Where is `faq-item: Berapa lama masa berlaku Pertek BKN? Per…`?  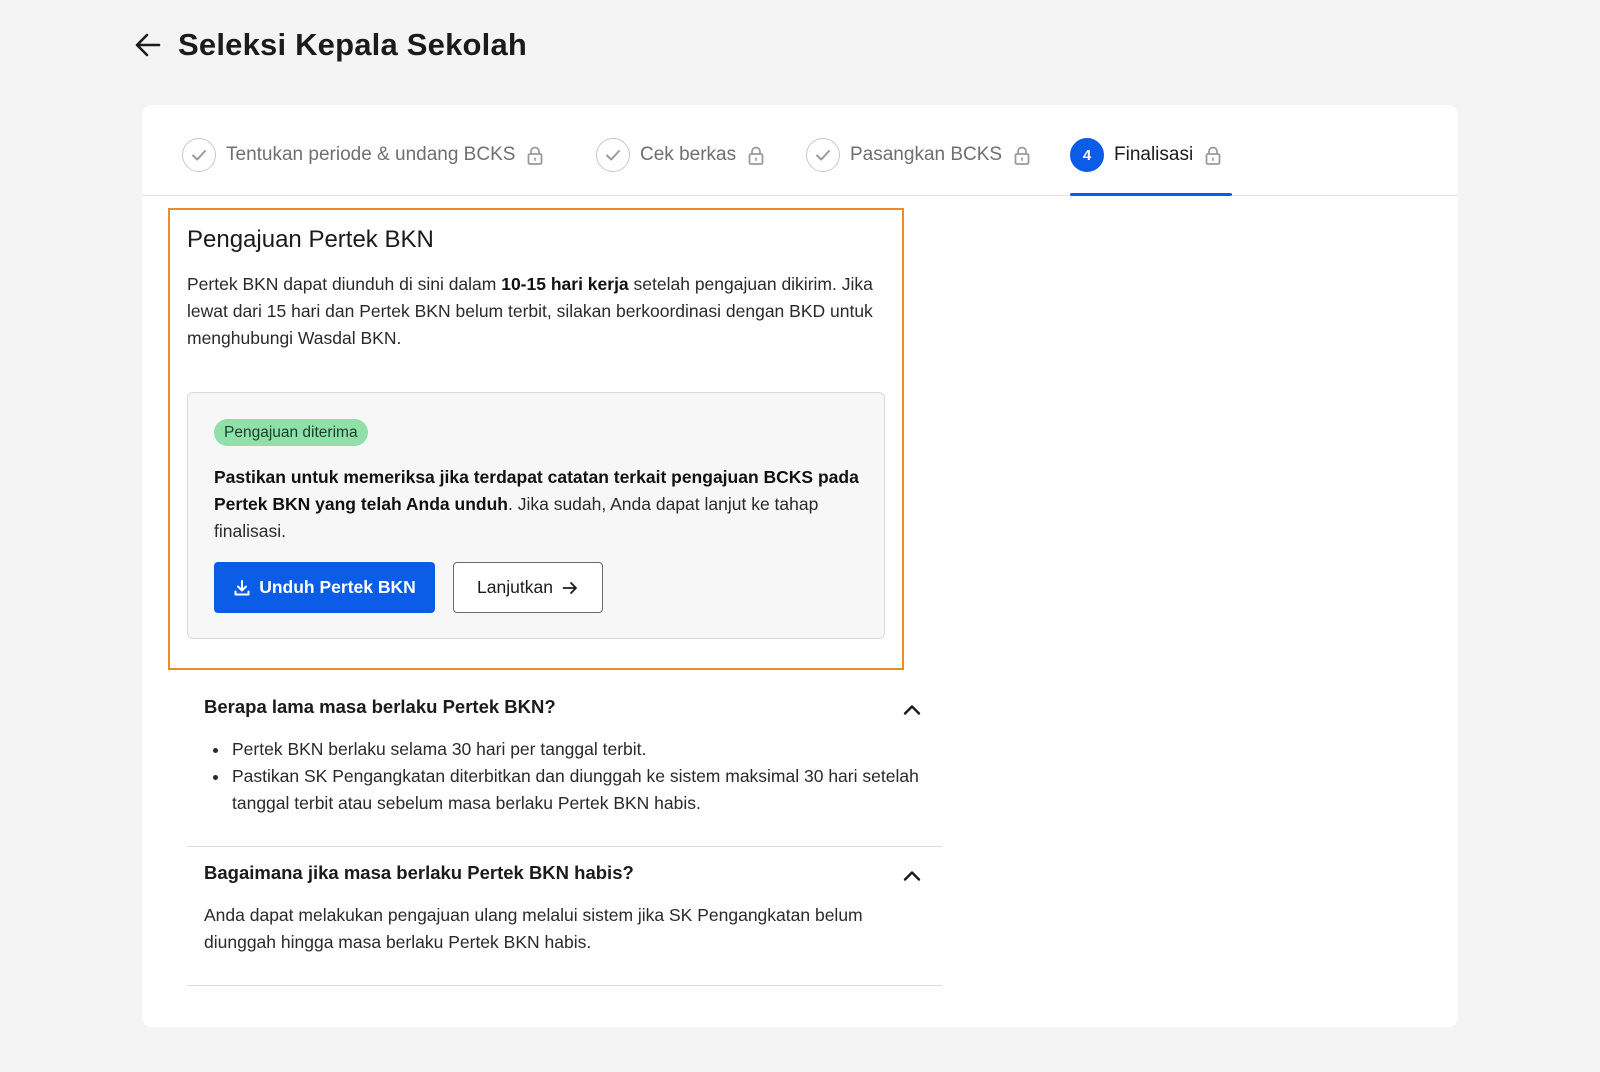
faq-item: Berapa lama masa berlaku Pertek BKN? Per… is located at coordinates (564, 771).